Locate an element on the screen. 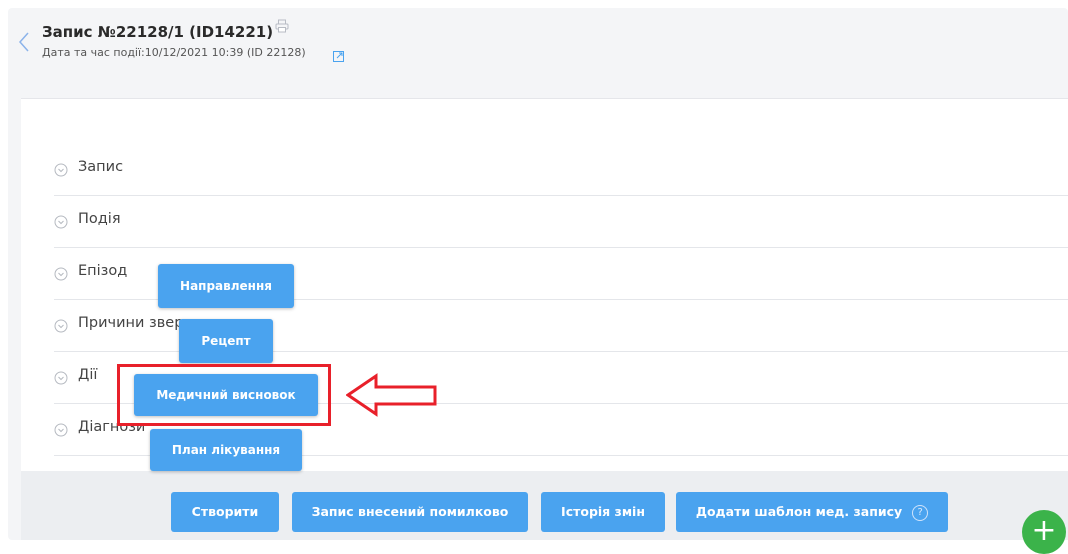  create-button: Створити is located at coordinates (225, 512).